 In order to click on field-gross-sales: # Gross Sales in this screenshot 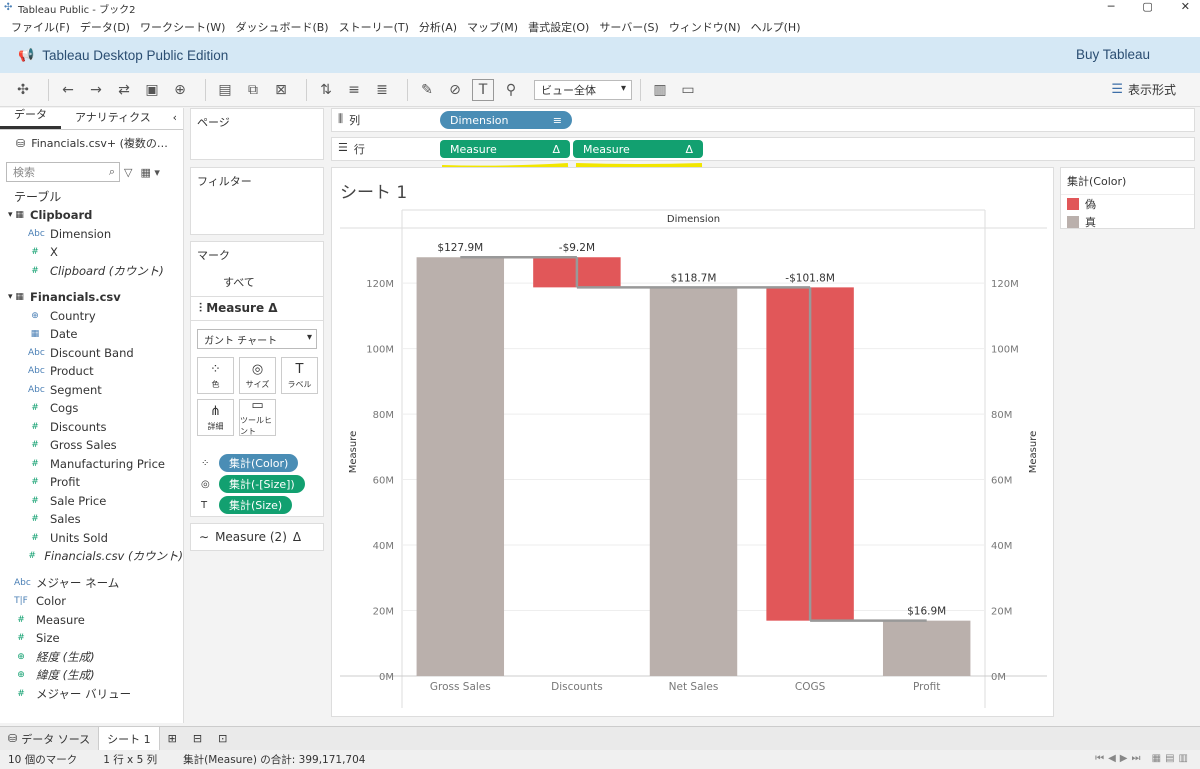, I will do `click(91, 445)`.